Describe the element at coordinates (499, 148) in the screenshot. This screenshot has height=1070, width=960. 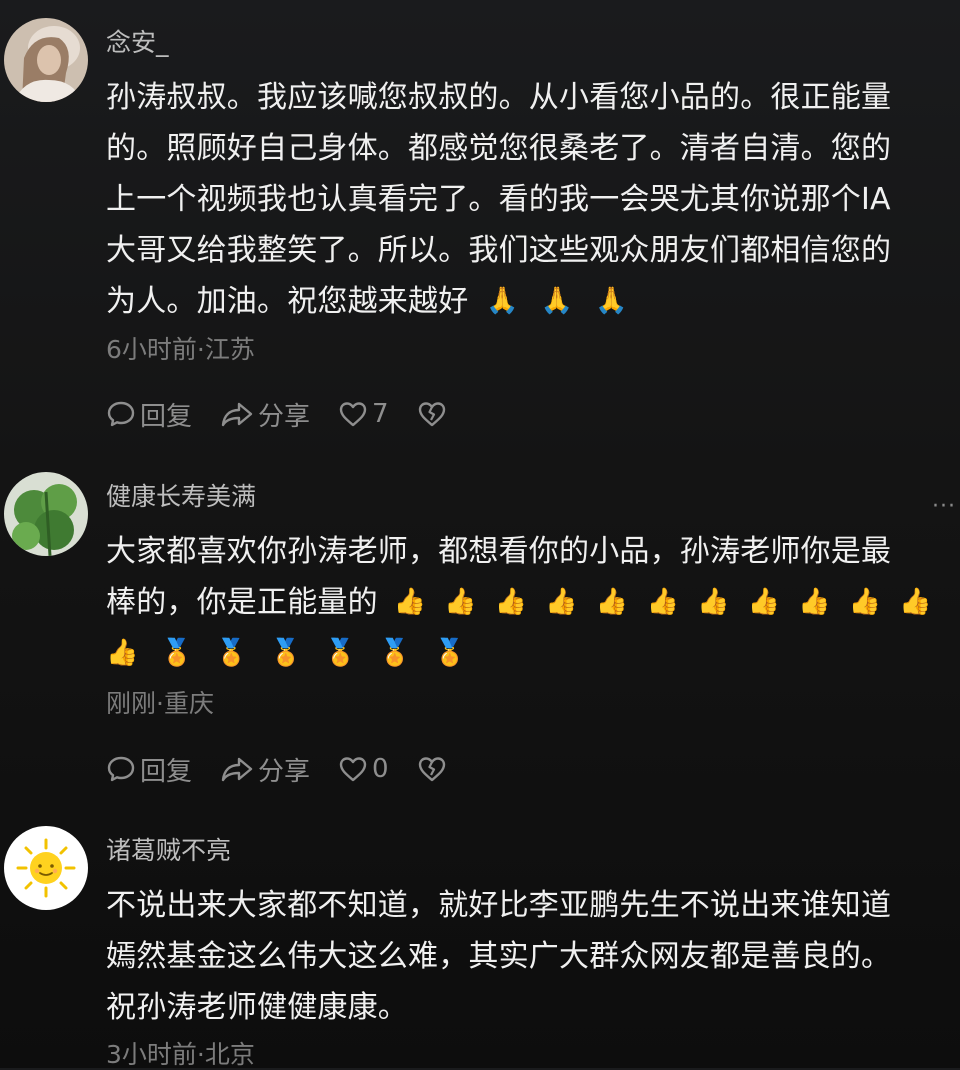
I see `comment-text-line: 的。照顾好自己身体。都感觉您很桑老了。清者自清。您的` at that location.